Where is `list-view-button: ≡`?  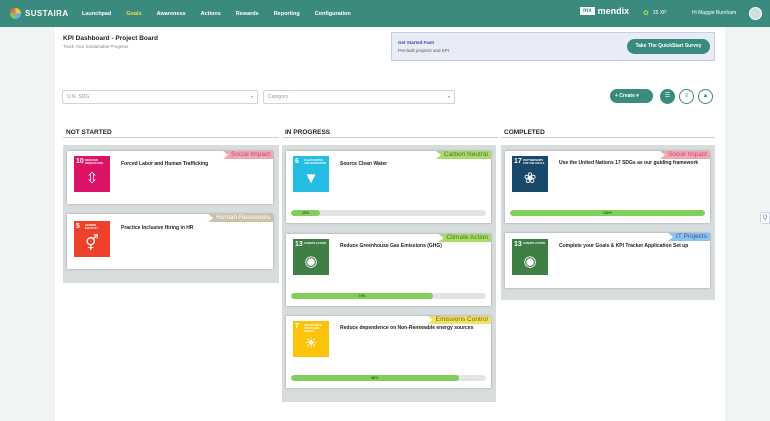 list-view-button: ≡ is located at coordinates (686, 96).